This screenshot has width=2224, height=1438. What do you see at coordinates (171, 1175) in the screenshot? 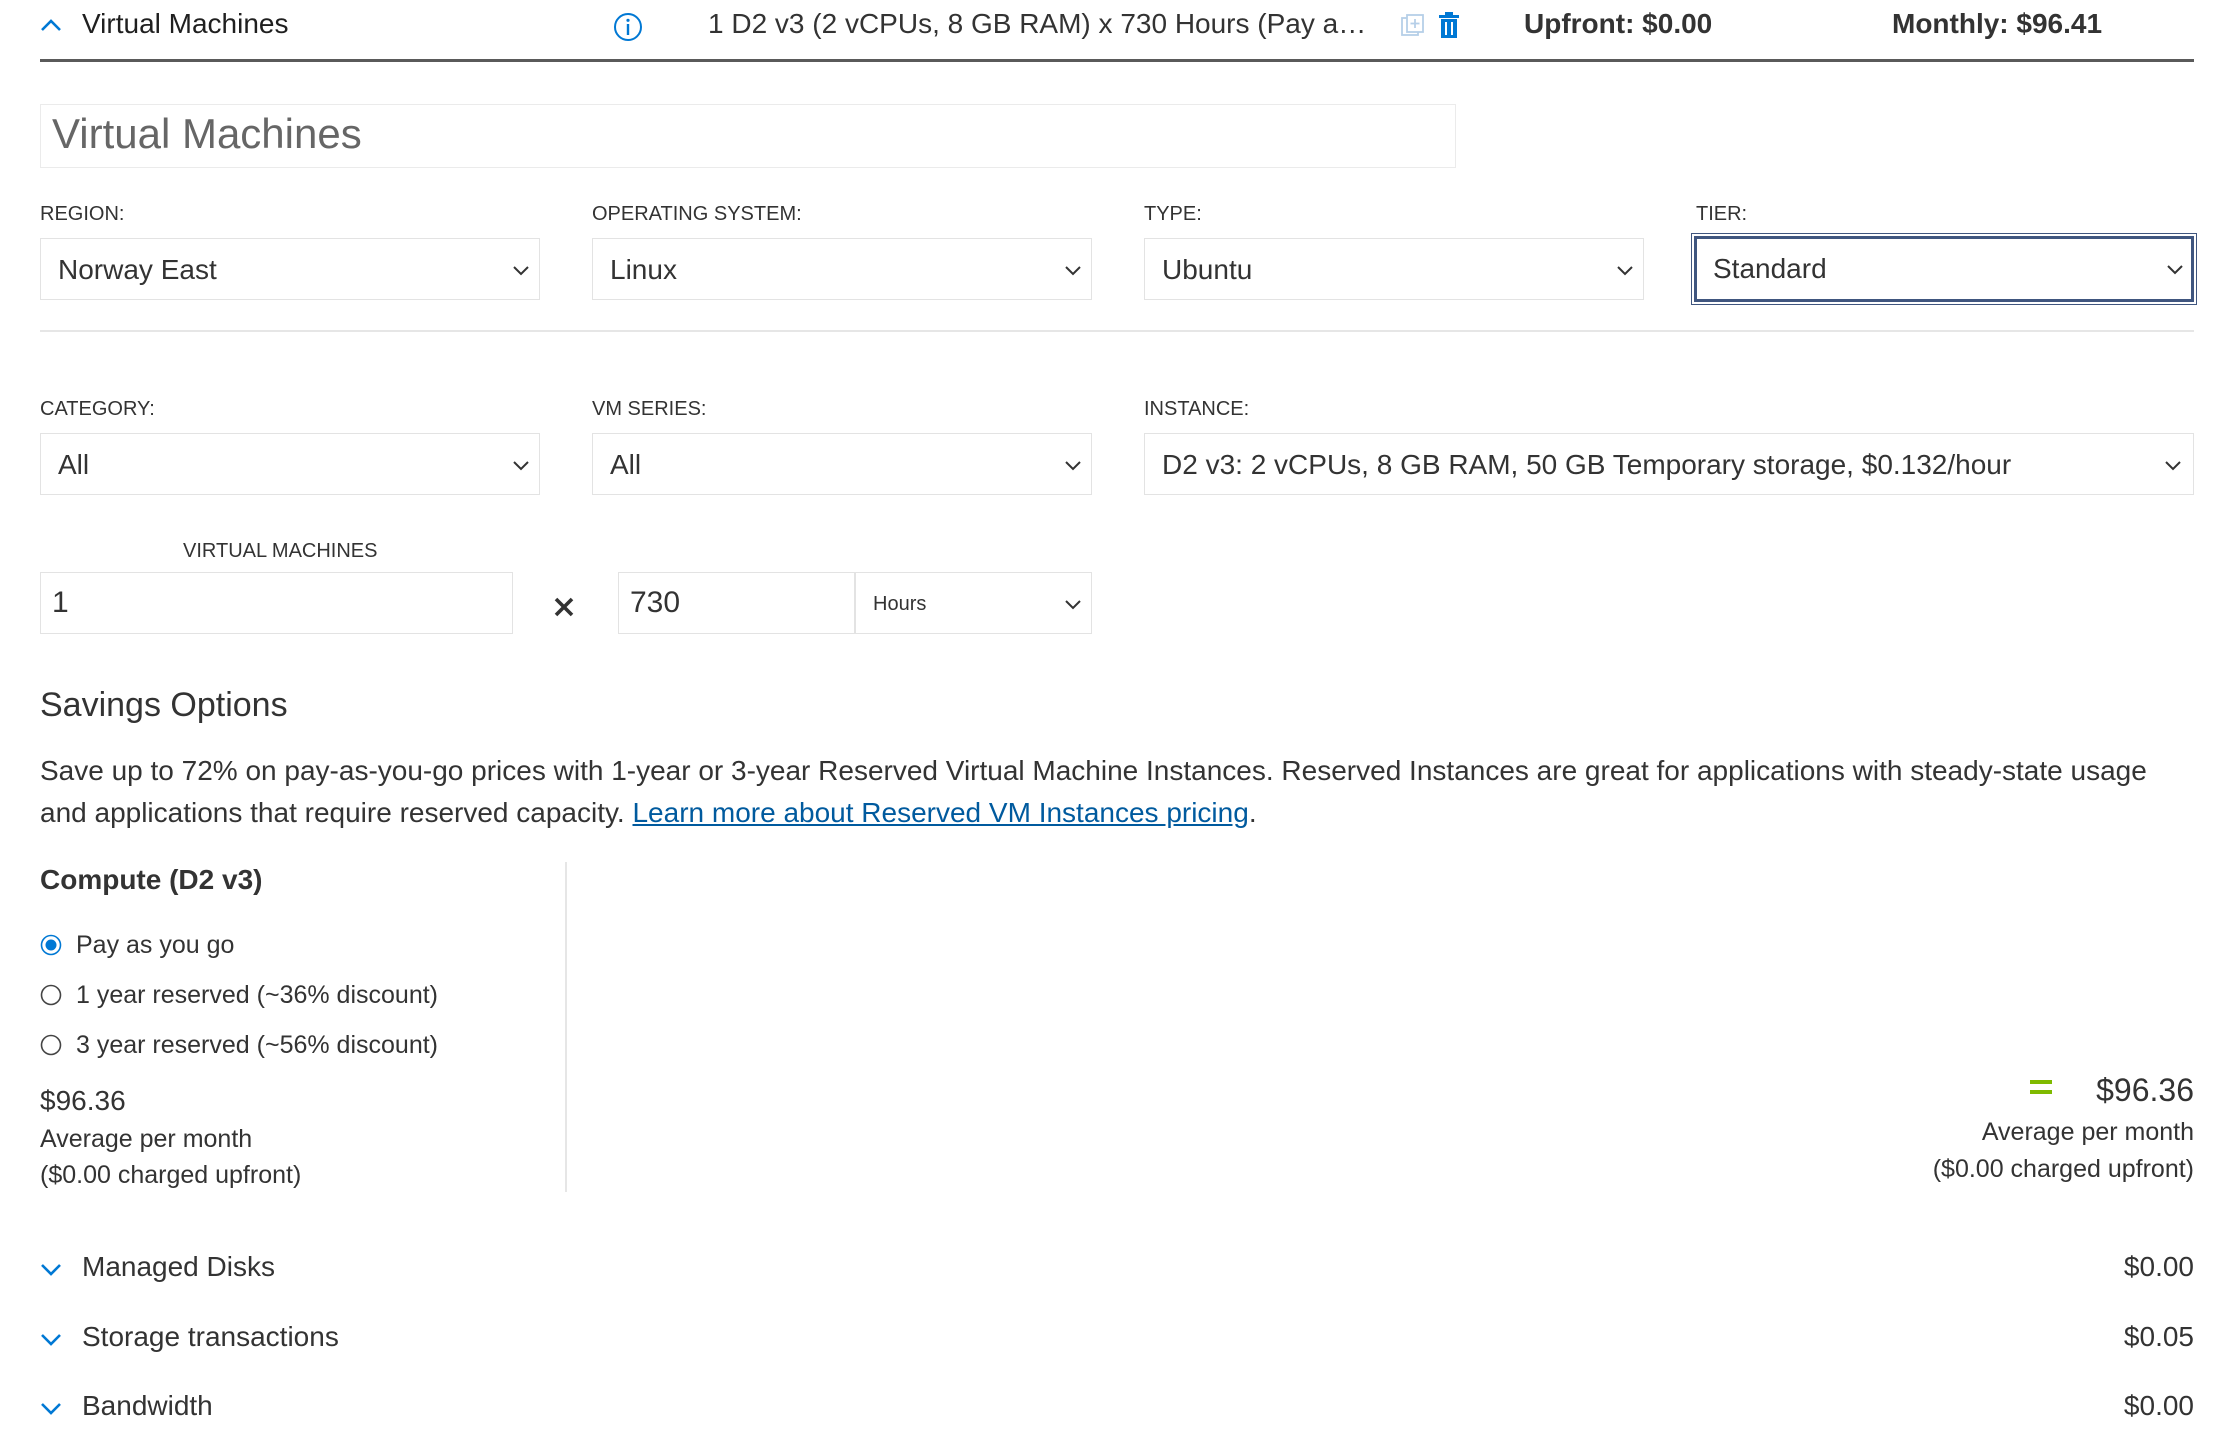
I see `compute-upfront-note: ($0.00 charged upfront)` at bounding box center [171, 1175].